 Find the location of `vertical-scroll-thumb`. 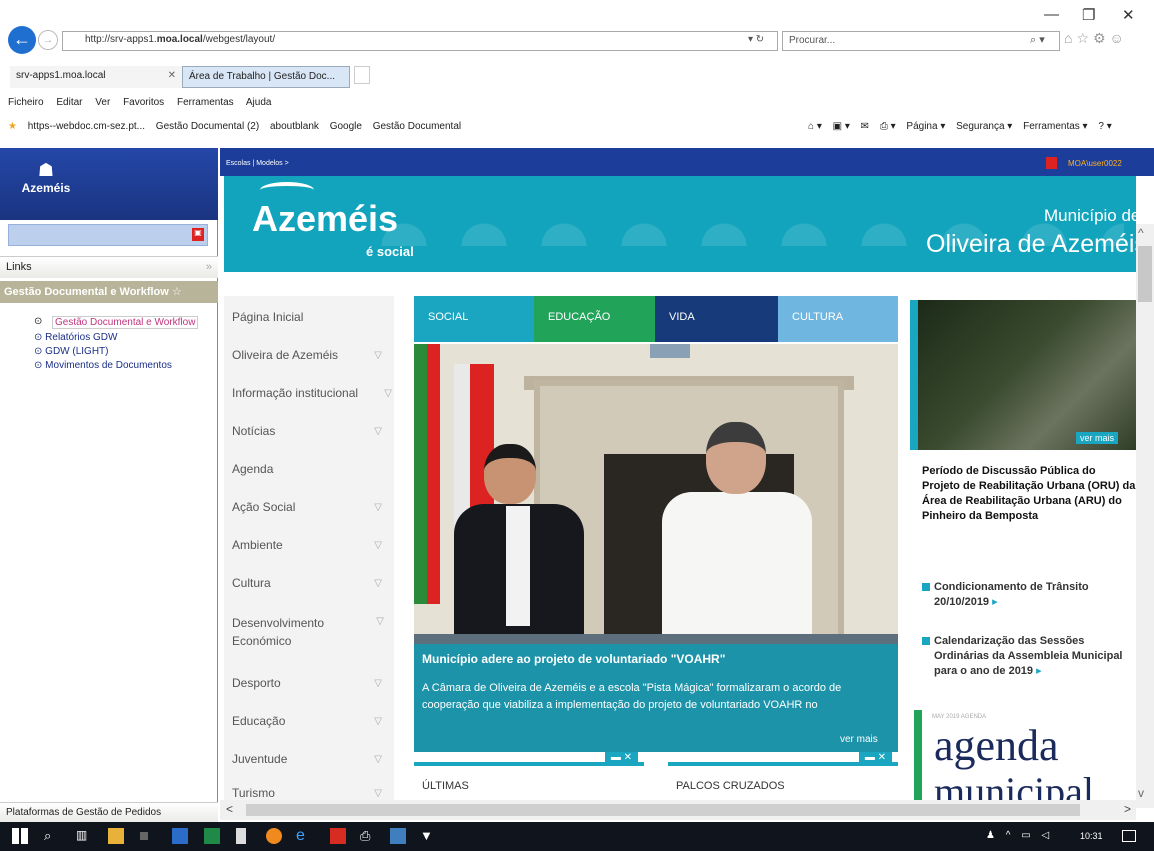

vertical-scroll-thumb is located at coordinates (1145, 274).